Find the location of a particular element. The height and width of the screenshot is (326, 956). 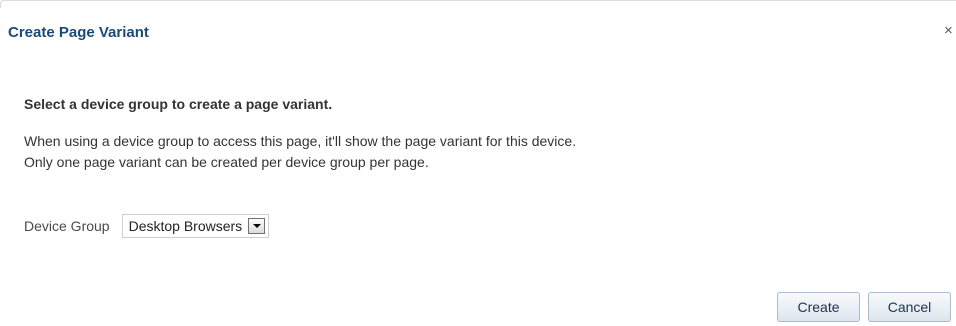

cancel-button: Cancel is located at coordinates (909, 307).